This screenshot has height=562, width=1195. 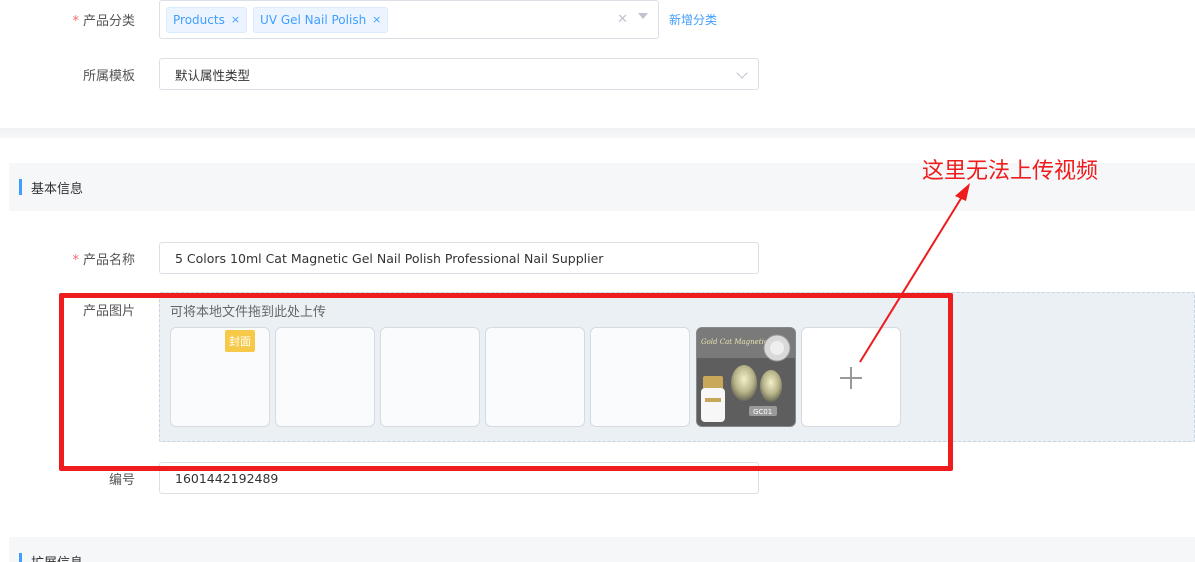 I want to click on nail-polish-product-image: Gold Cat Magnetic Gel GC01, so click(x=746, y=377).